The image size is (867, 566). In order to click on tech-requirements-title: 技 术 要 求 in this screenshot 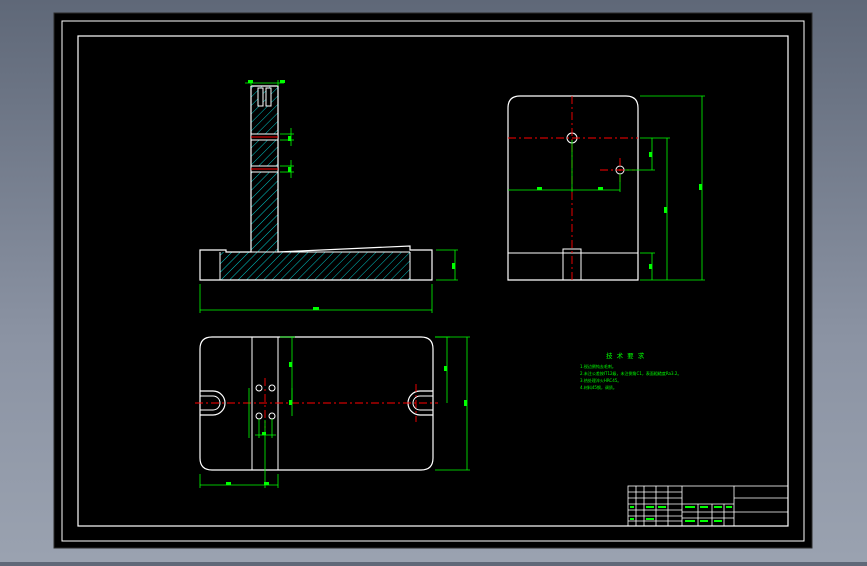, I will do `click(625, 355)`.